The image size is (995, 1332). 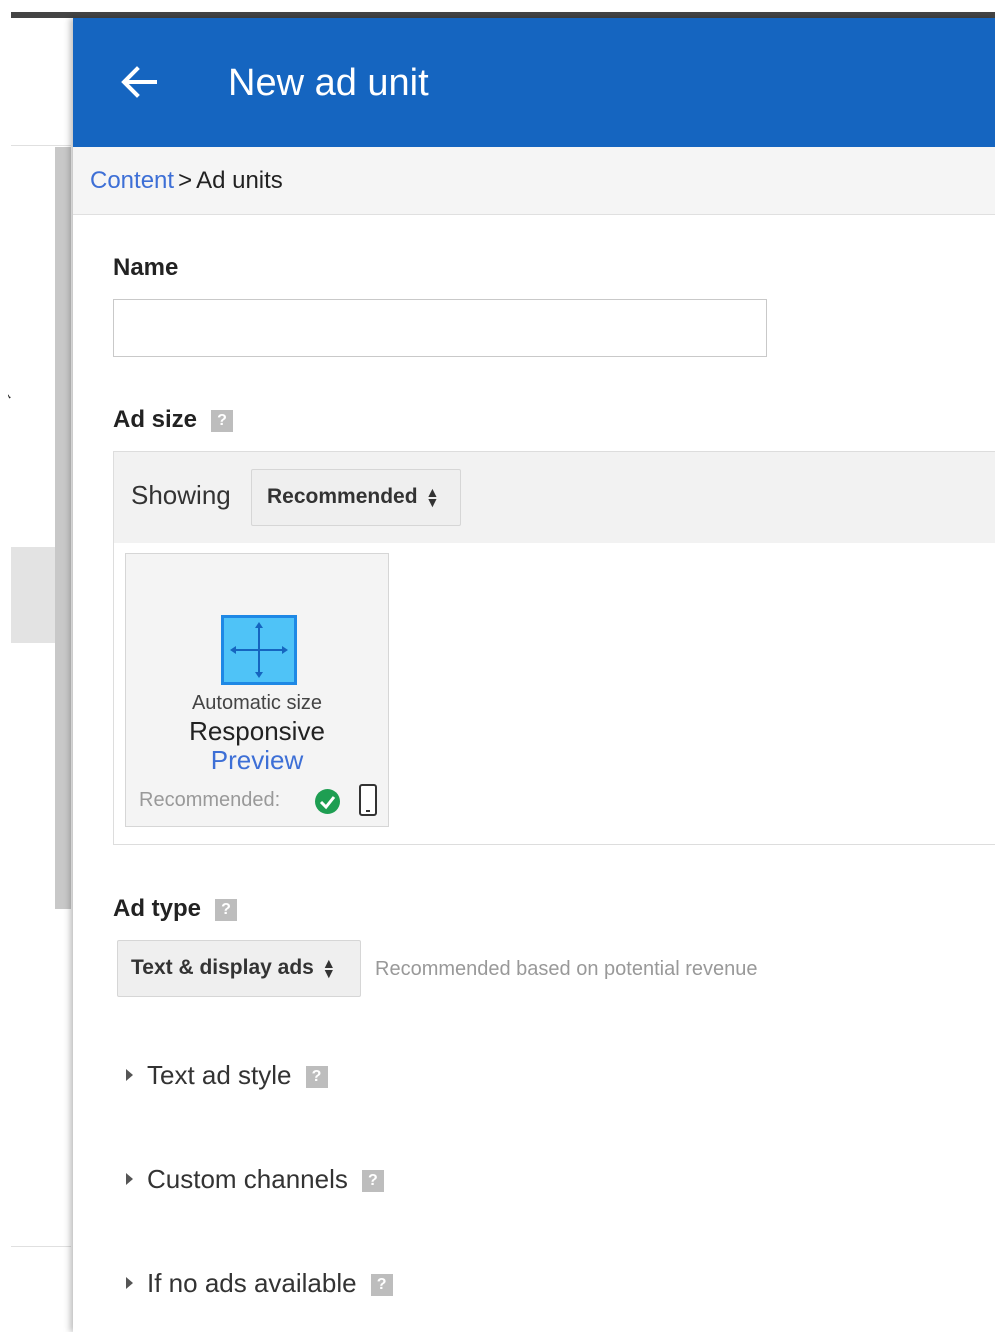 I want to click on ad-type-select: Text & display ads ▲ ▼, so click(x=239, y=968).